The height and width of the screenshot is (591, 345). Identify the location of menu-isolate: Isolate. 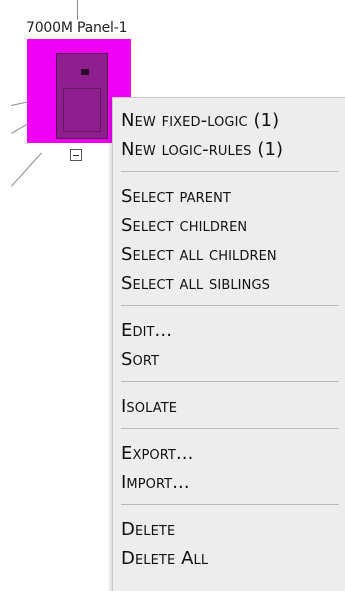
(229, 406).